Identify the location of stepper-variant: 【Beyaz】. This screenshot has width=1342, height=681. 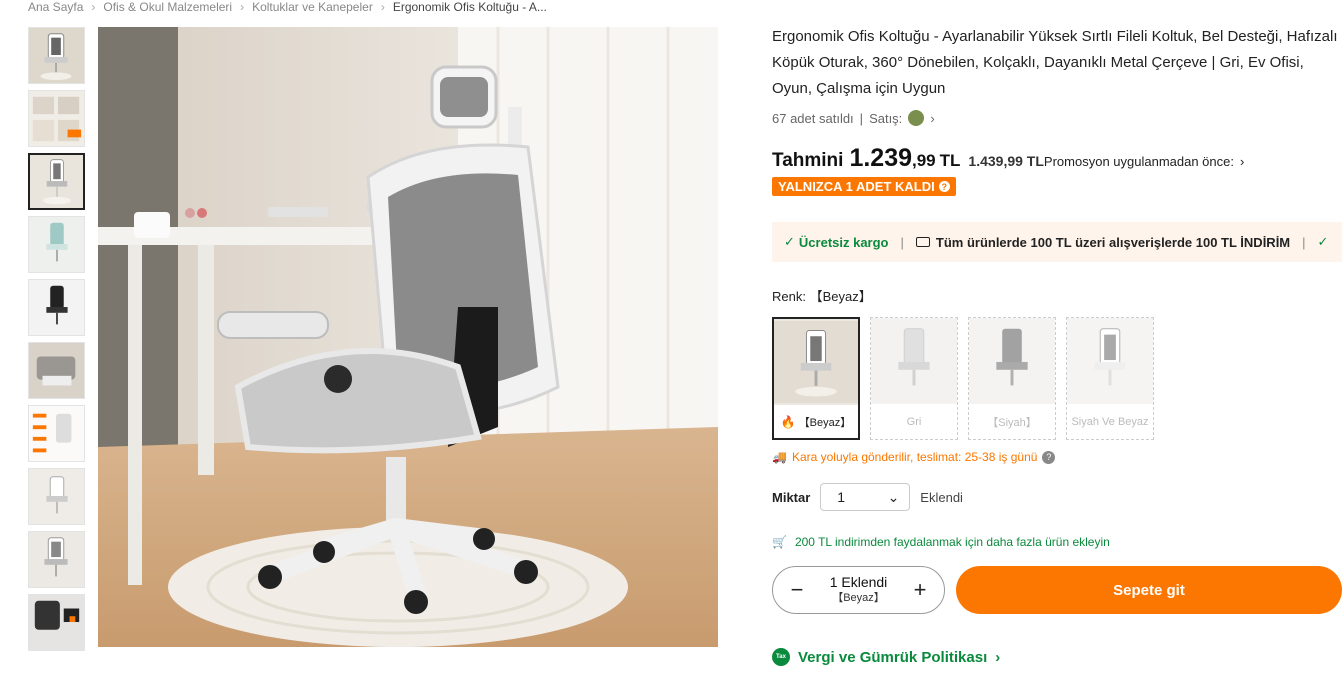
(858, 598).